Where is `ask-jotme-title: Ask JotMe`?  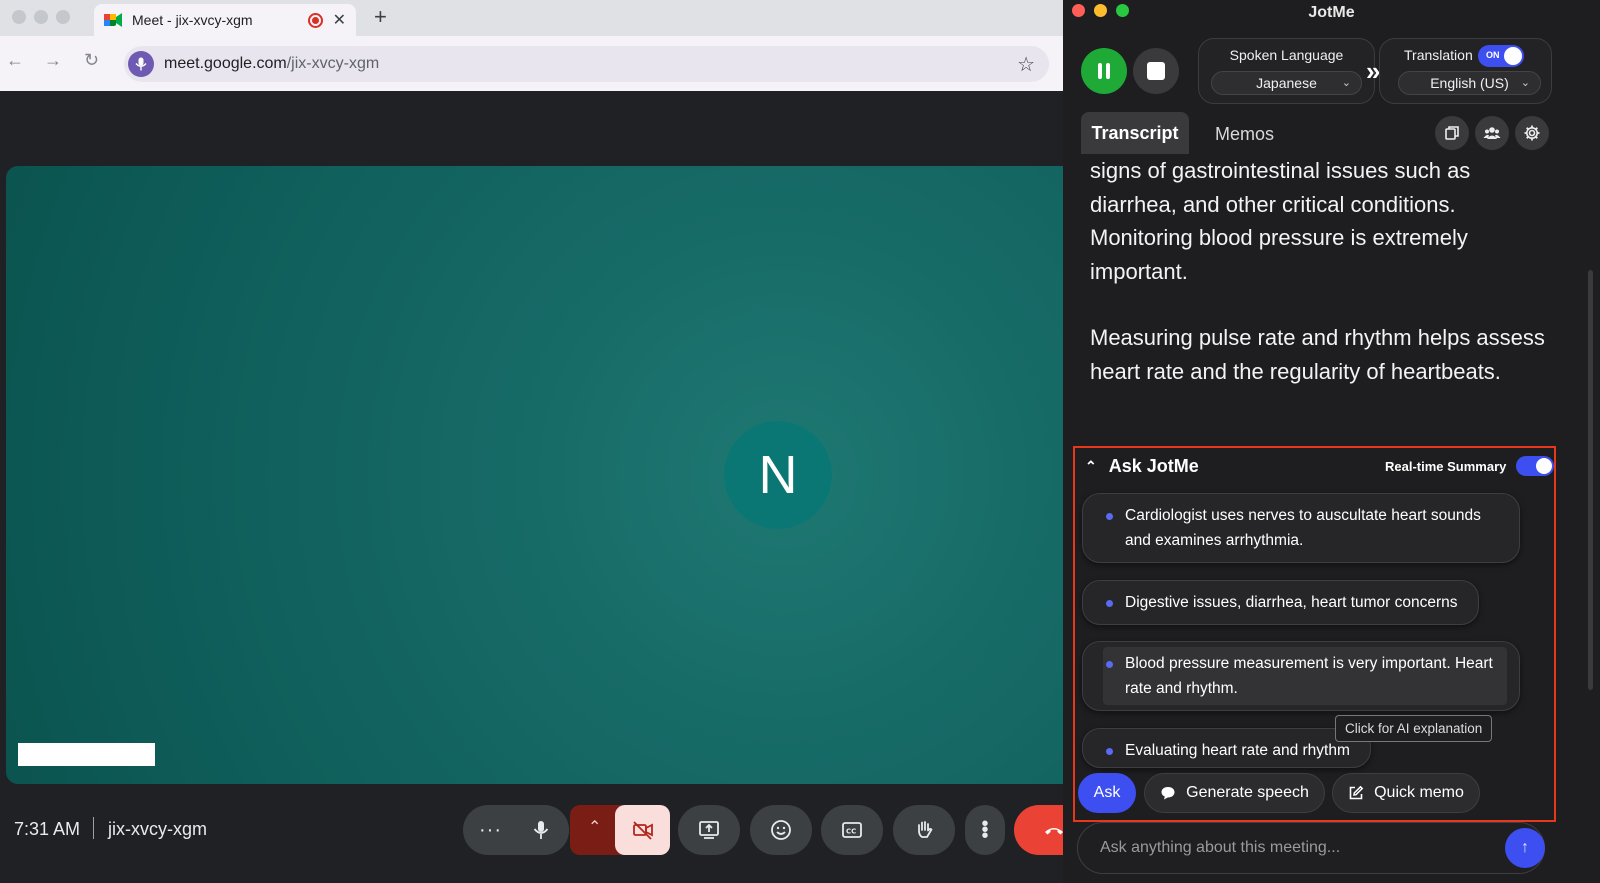 ask-jotme-title: Ask JotMe is located at coordinates (1153, 466).